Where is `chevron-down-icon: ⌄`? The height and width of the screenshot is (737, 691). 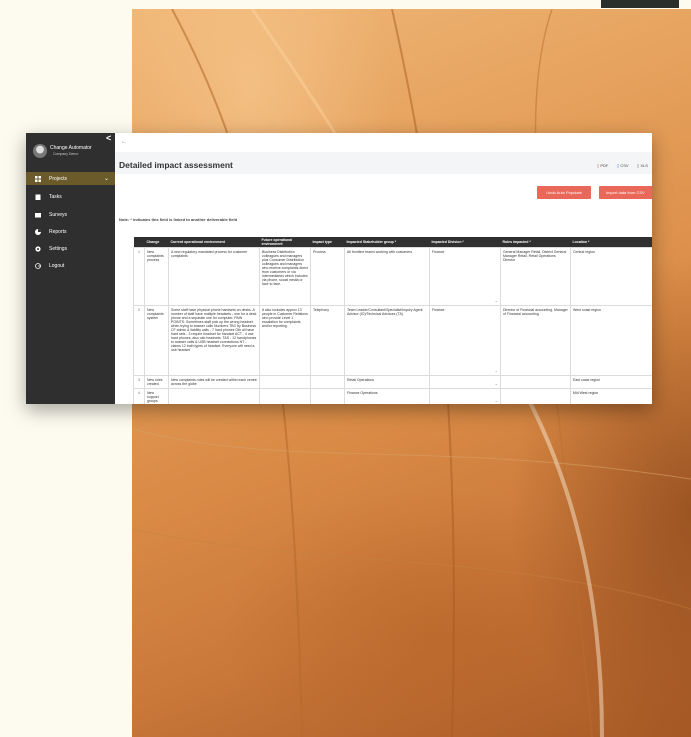
chevron-down-icon: ⌄ is located at coordinates (106, 179).